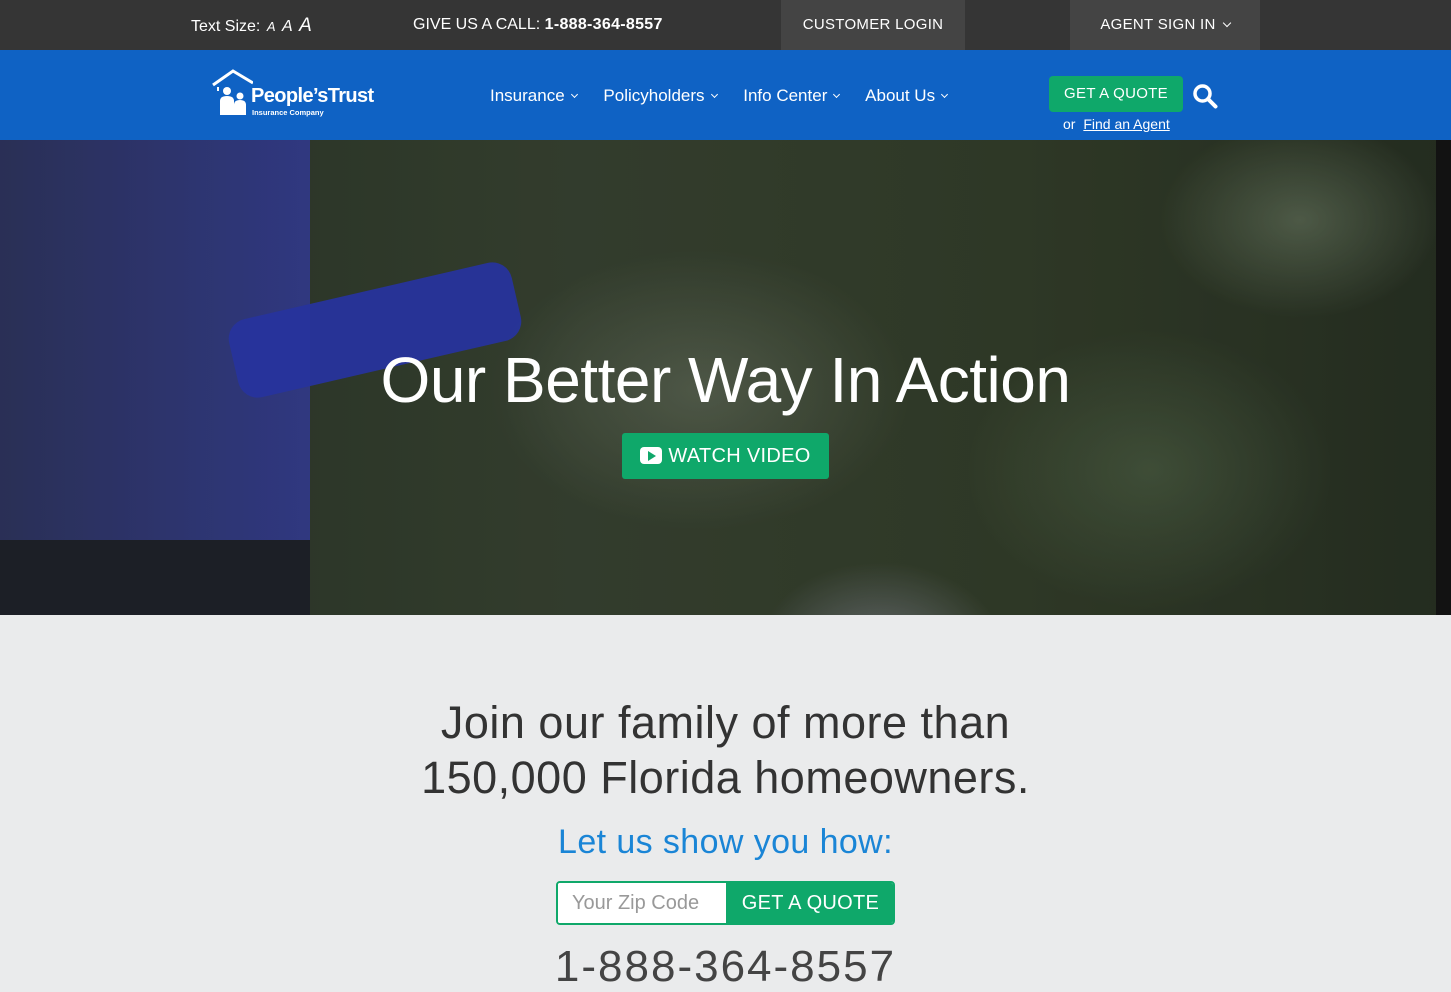 Image resolution: width=1451 pixels, height=992 pixels. I want to click on call-label: GIVE US A CALL:, so click(477, 24).